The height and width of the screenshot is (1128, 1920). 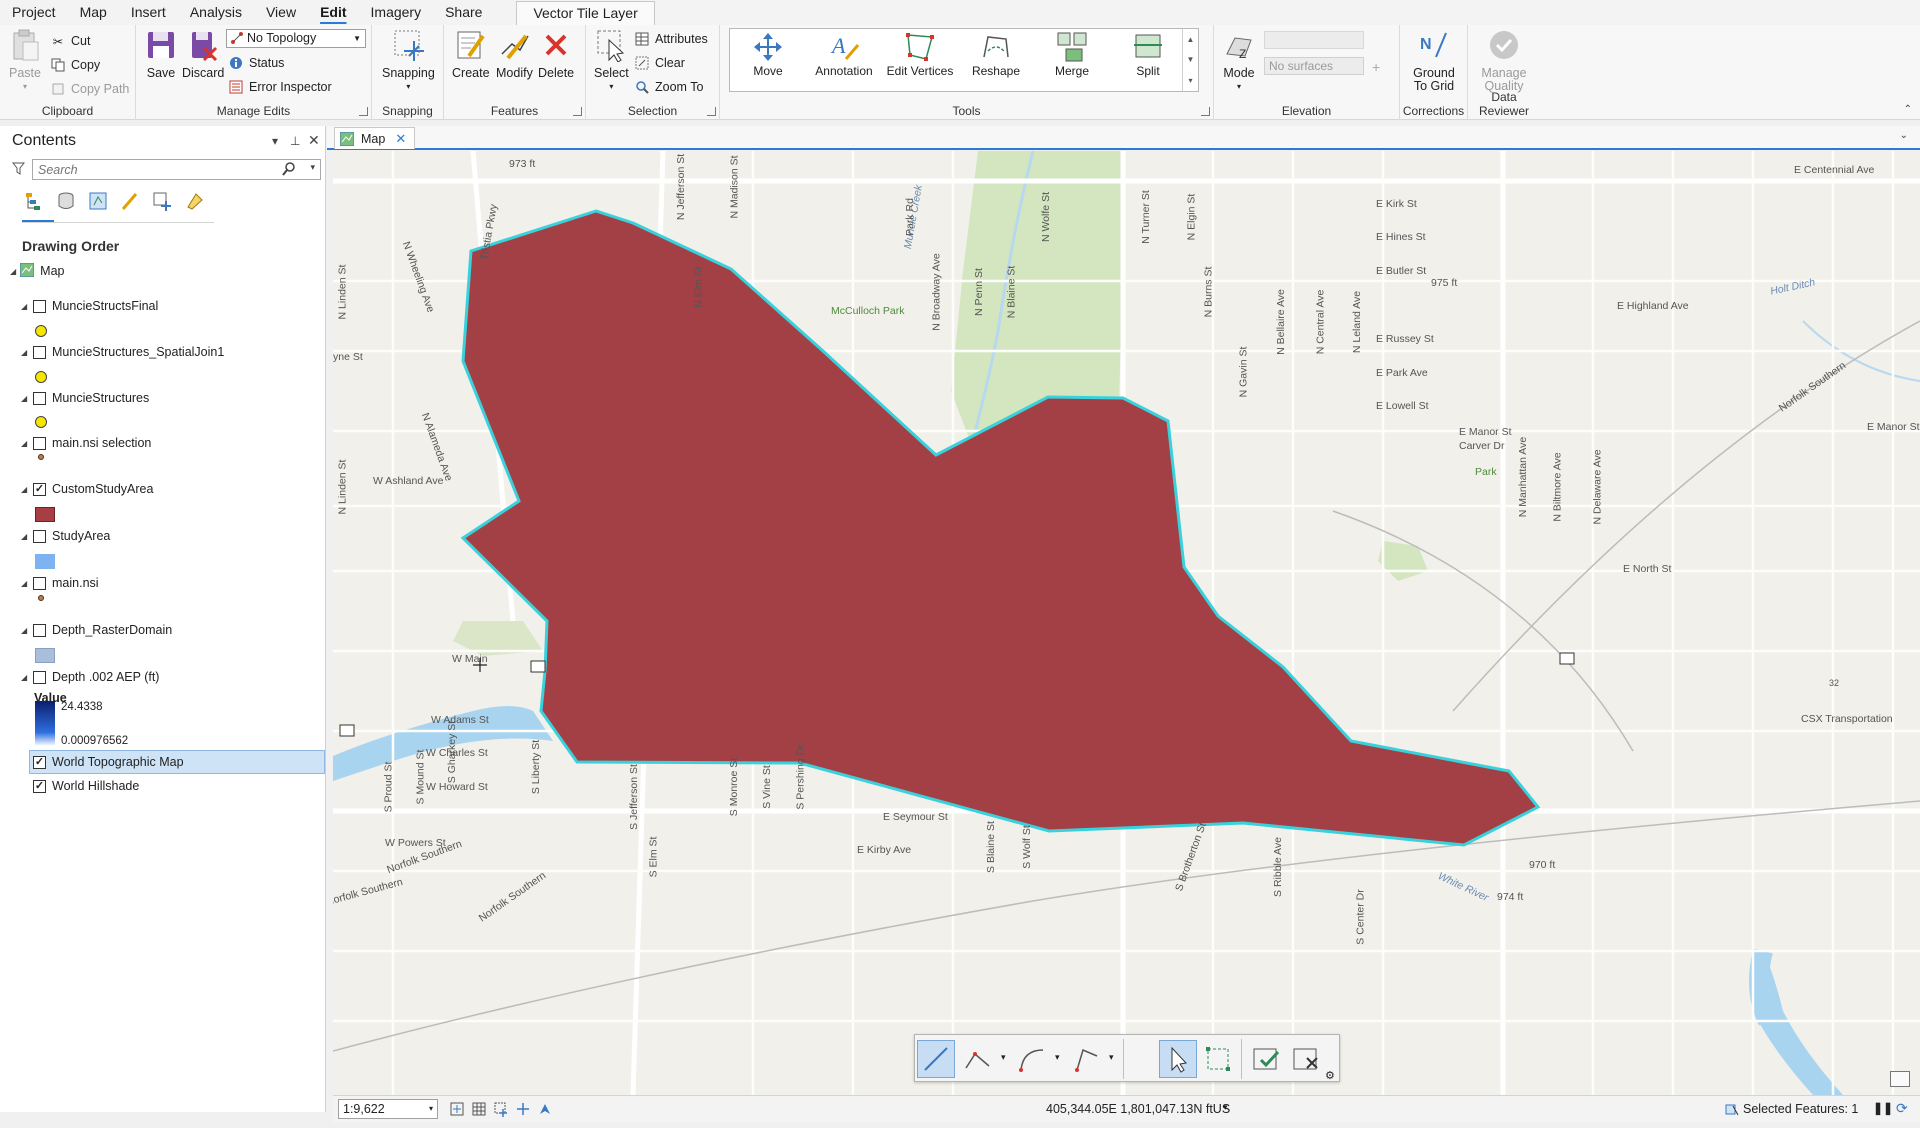 What do you see at coordinates (163, 489) in the screenshot?
I see `layer-row-customstudyarea: ◢ CustomStudyArea` at bounding box center [163, 489].